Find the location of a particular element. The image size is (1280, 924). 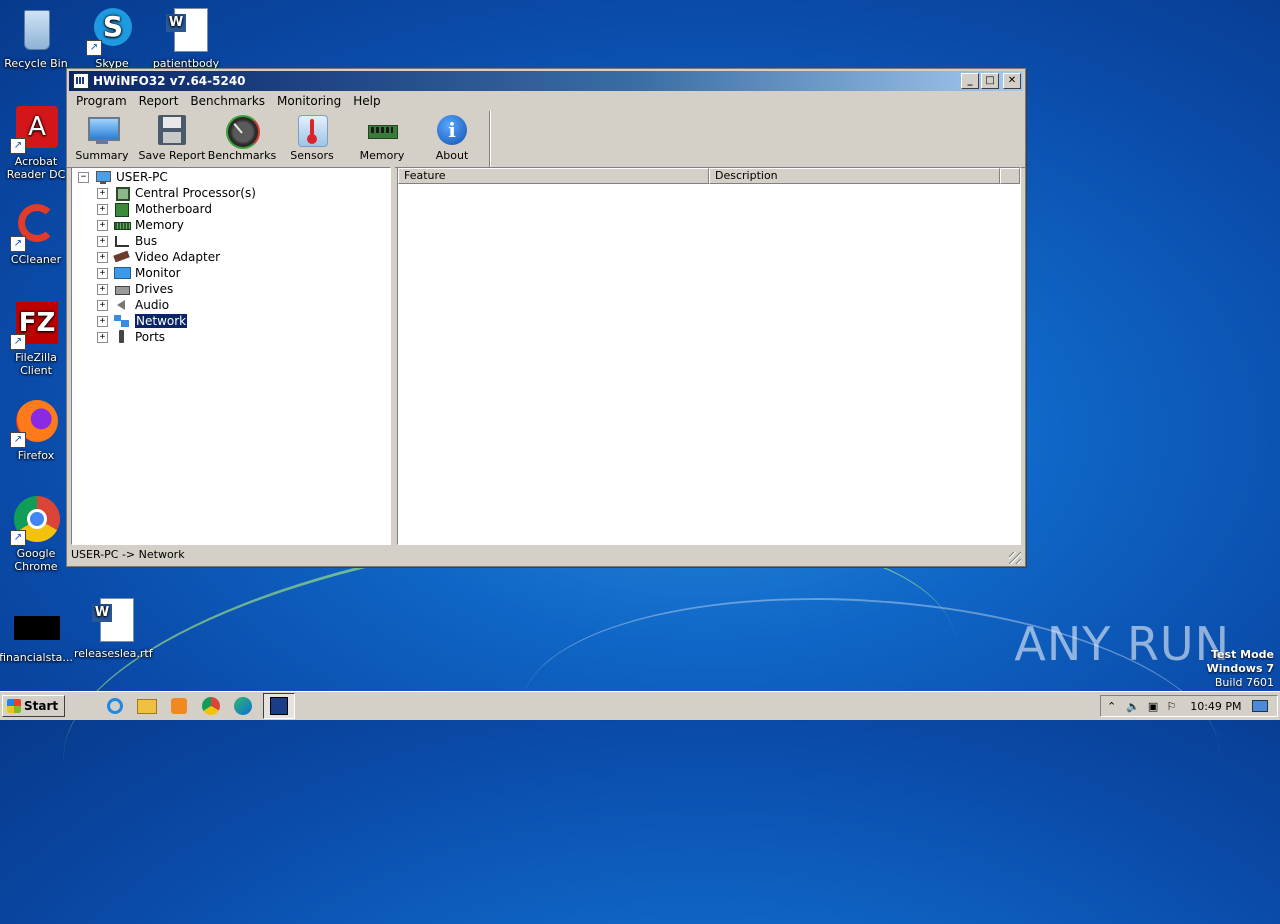

desktop-icon-label: Recycle Bin is located at coordinates (36, 63).